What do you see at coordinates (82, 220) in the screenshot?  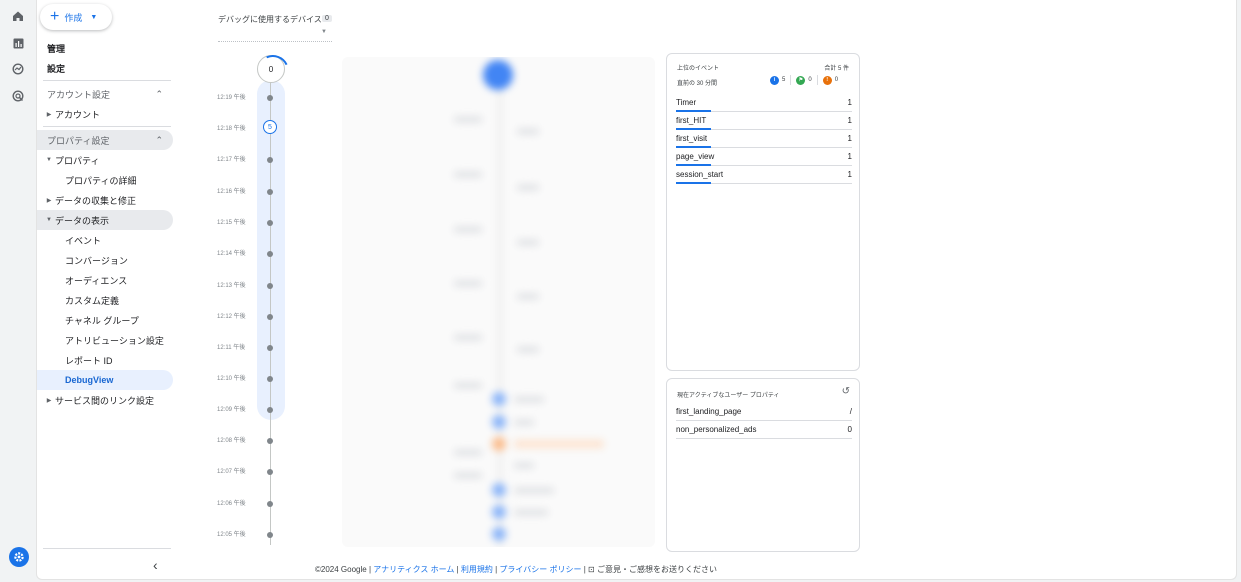 I see `nav-item-data-display-label: データの表示` at bounding box center [82, 220].